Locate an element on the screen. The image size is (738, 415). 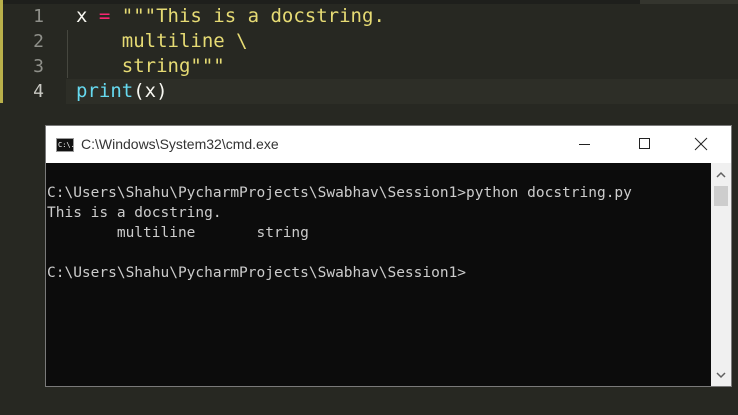
minimize-button is located at coordinates (584, 144).